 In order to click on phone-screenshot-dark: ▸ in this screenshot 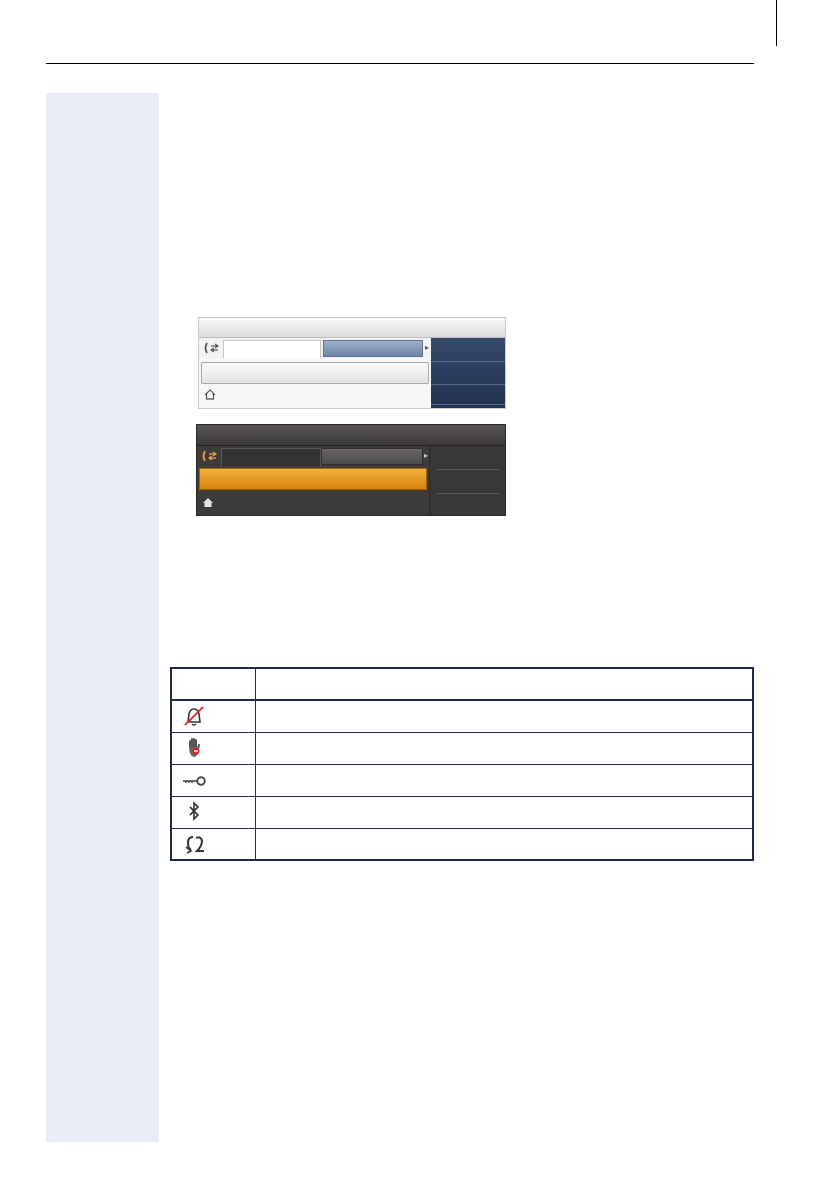, I will do `click(351, 470)`.